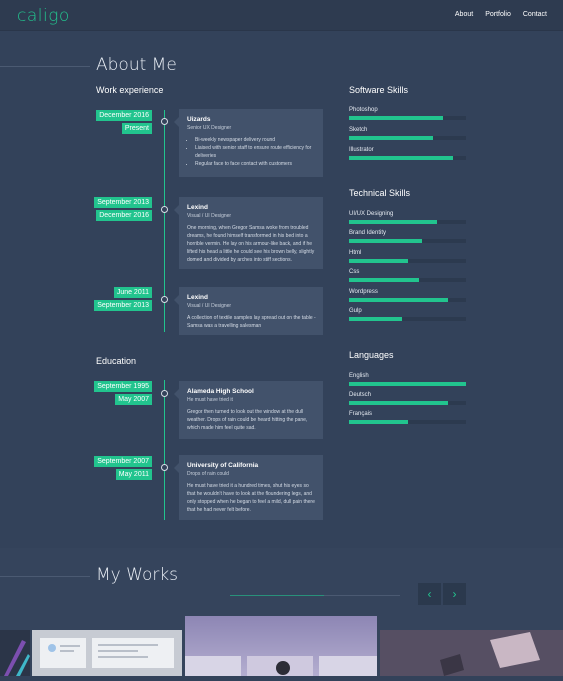 This screenshot has height=681, width=563. I want to click on language-label: Français, so click(361, 414).